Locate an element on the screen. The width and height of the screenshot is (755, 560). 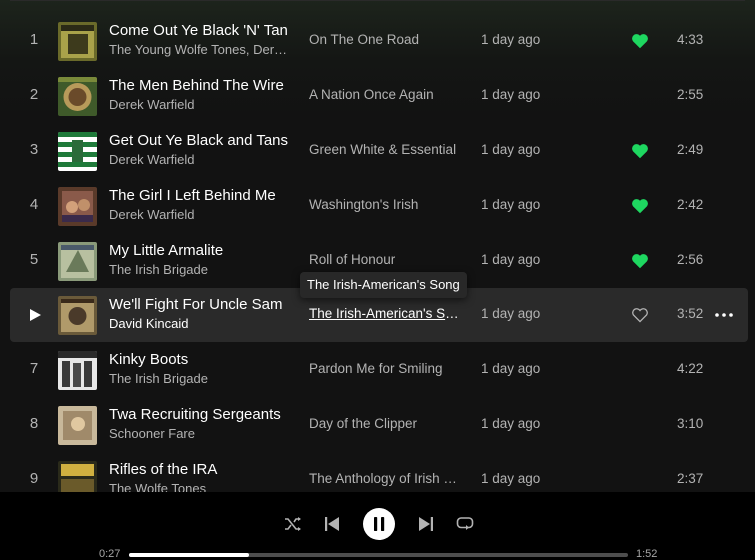
track-album: Green White & Essential is located at coordinates (386, 149).